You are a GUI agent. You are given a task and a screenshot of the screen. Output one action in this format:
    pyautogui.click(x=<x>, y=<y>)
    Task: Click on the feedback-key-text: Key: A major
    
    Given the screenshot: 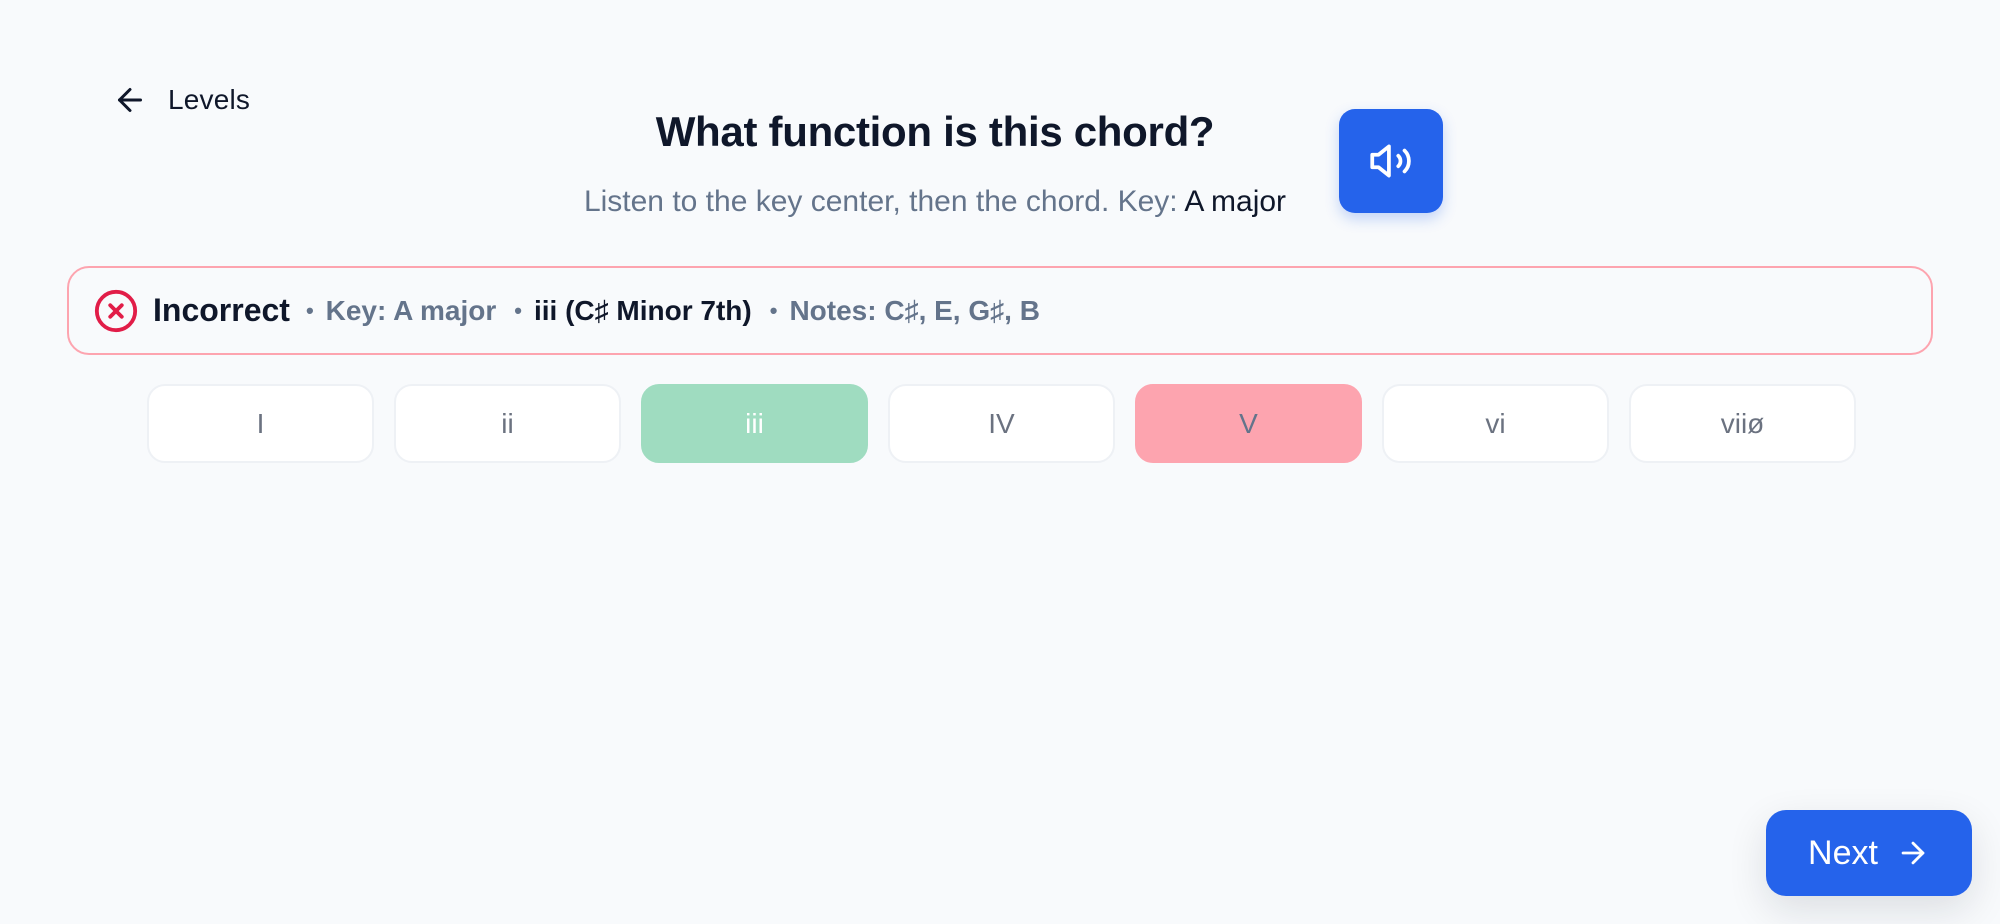 What is the action you would take?
    pyautogui.click(x=411, y=310)
    